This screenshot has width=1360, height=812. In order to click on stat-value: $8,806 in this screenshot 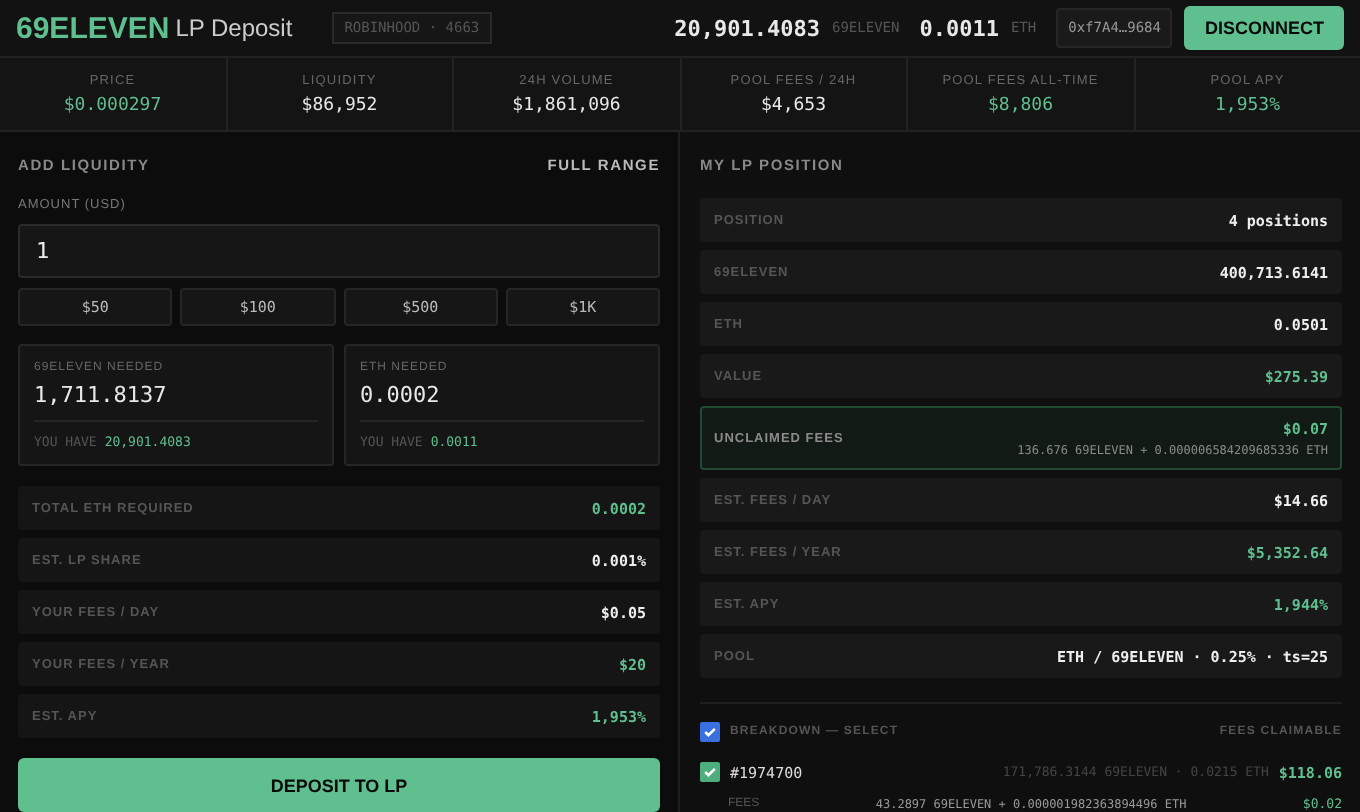, I will do `click(1020, 105)`.